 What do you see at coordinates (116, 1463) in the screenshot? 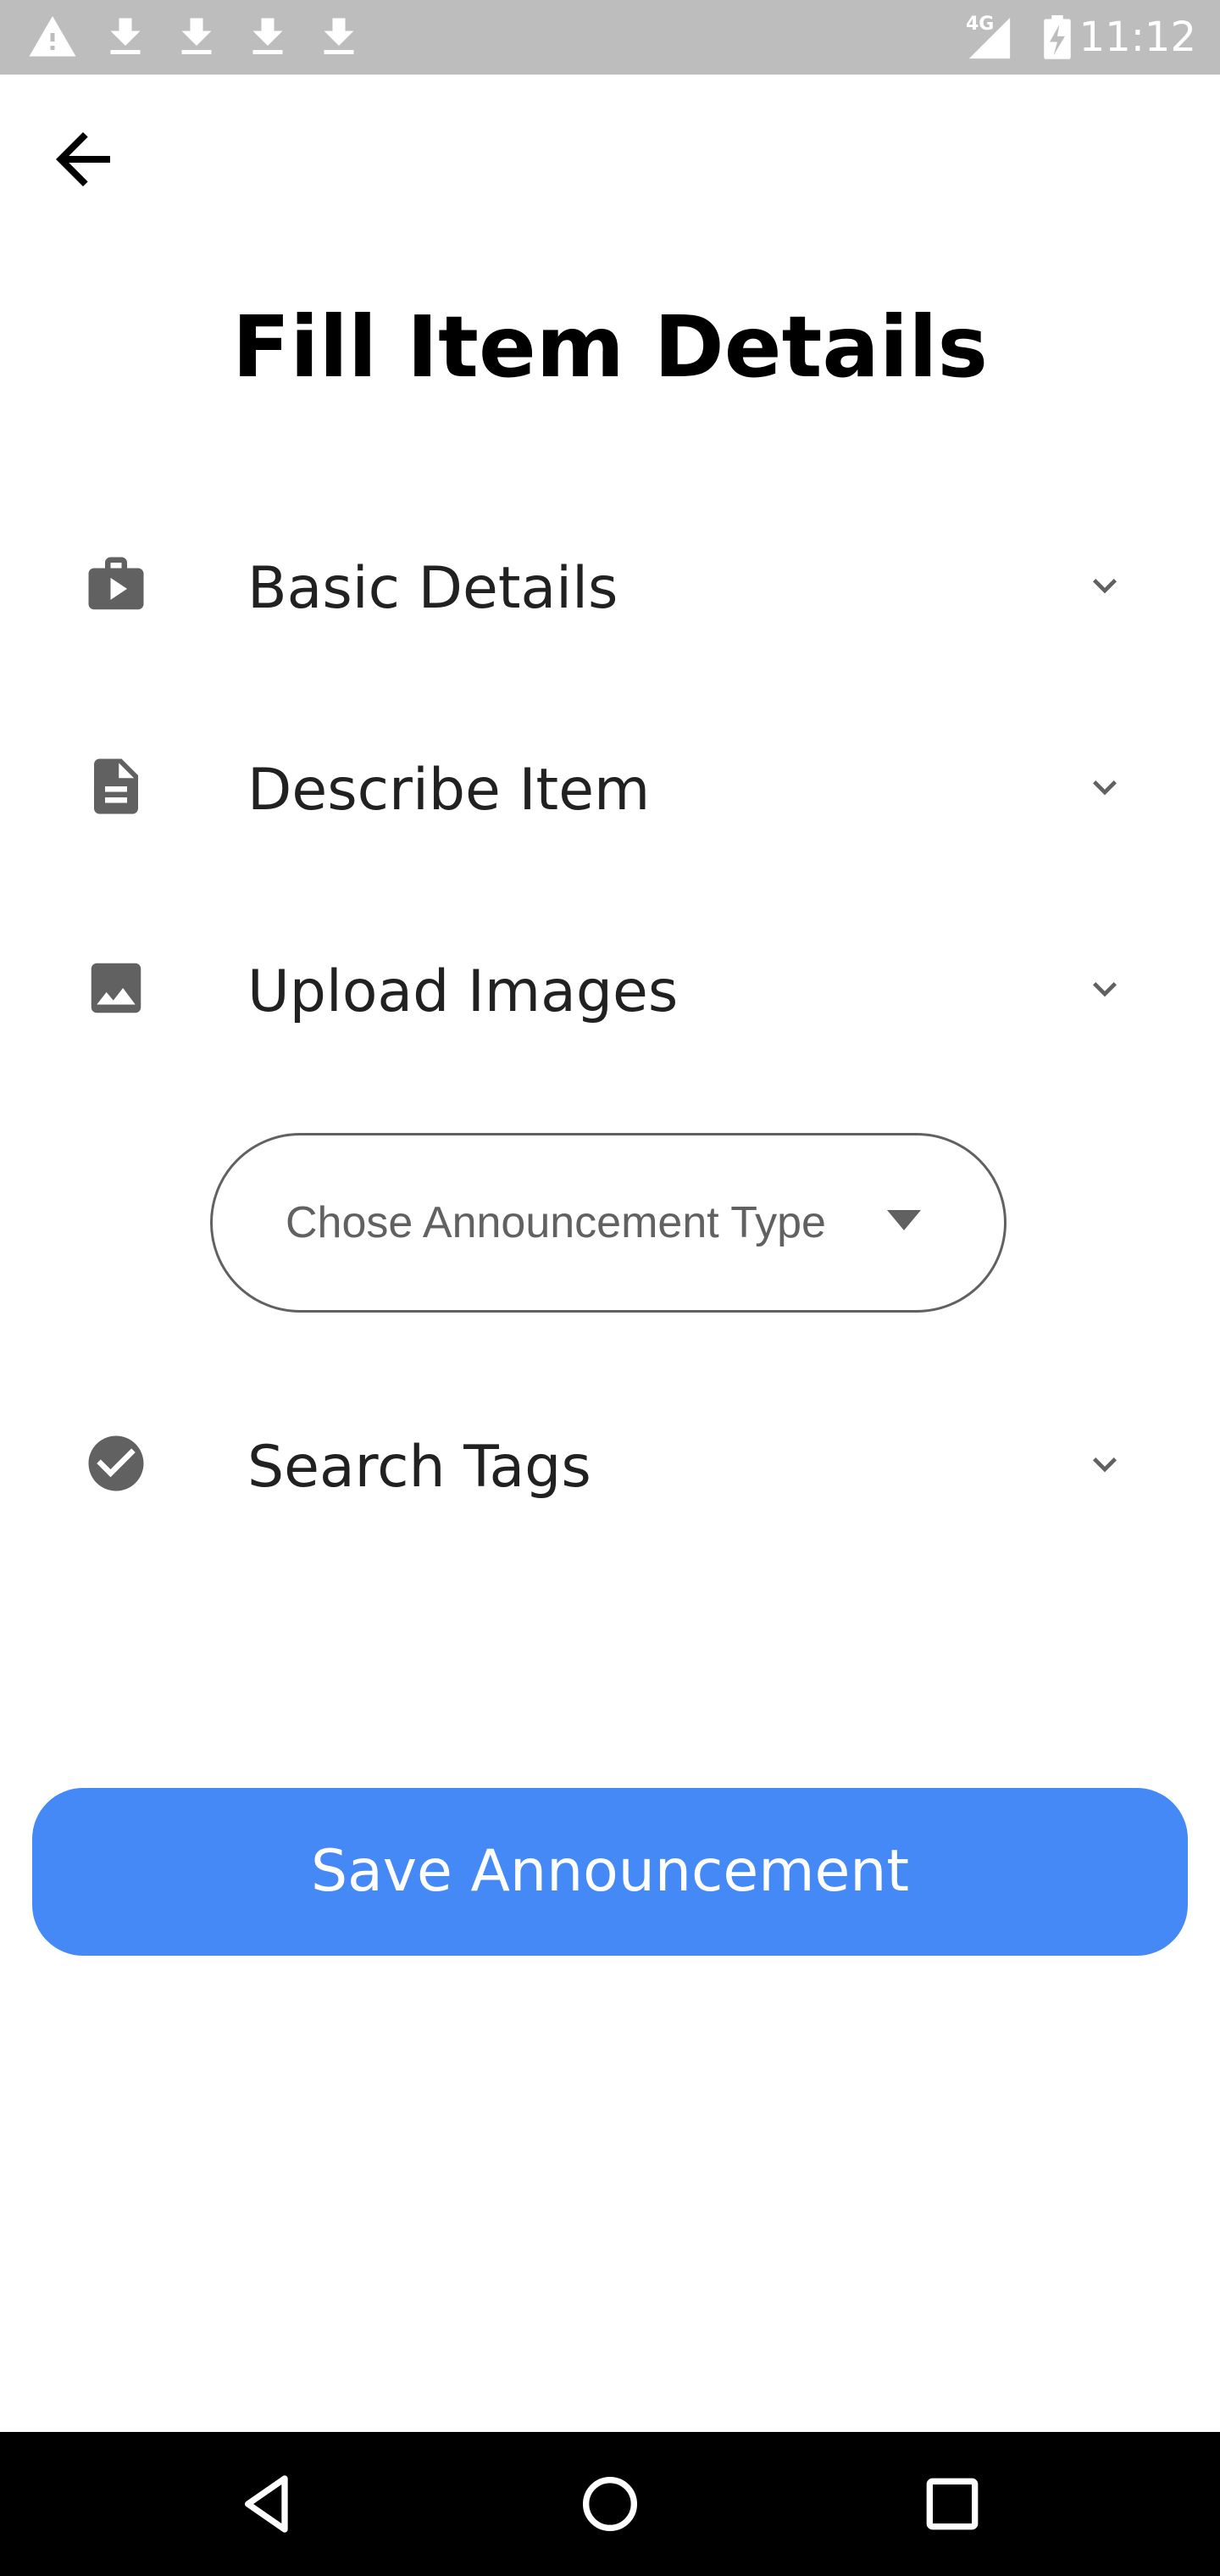
I see `check-circle-icon` at bounding box center [116, 1463].